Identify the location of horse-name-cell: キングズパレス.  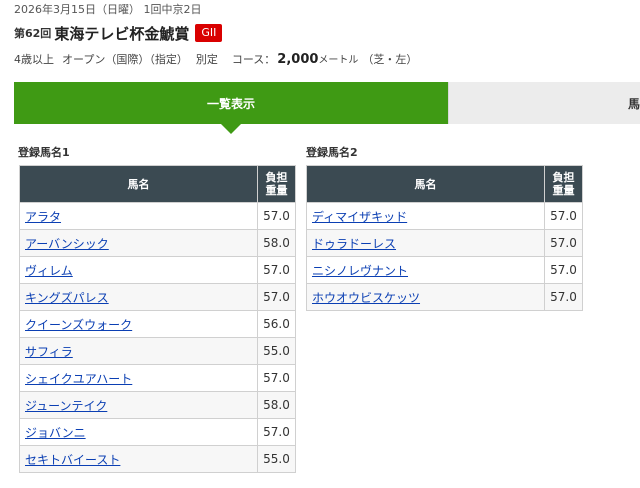
(138, 297).